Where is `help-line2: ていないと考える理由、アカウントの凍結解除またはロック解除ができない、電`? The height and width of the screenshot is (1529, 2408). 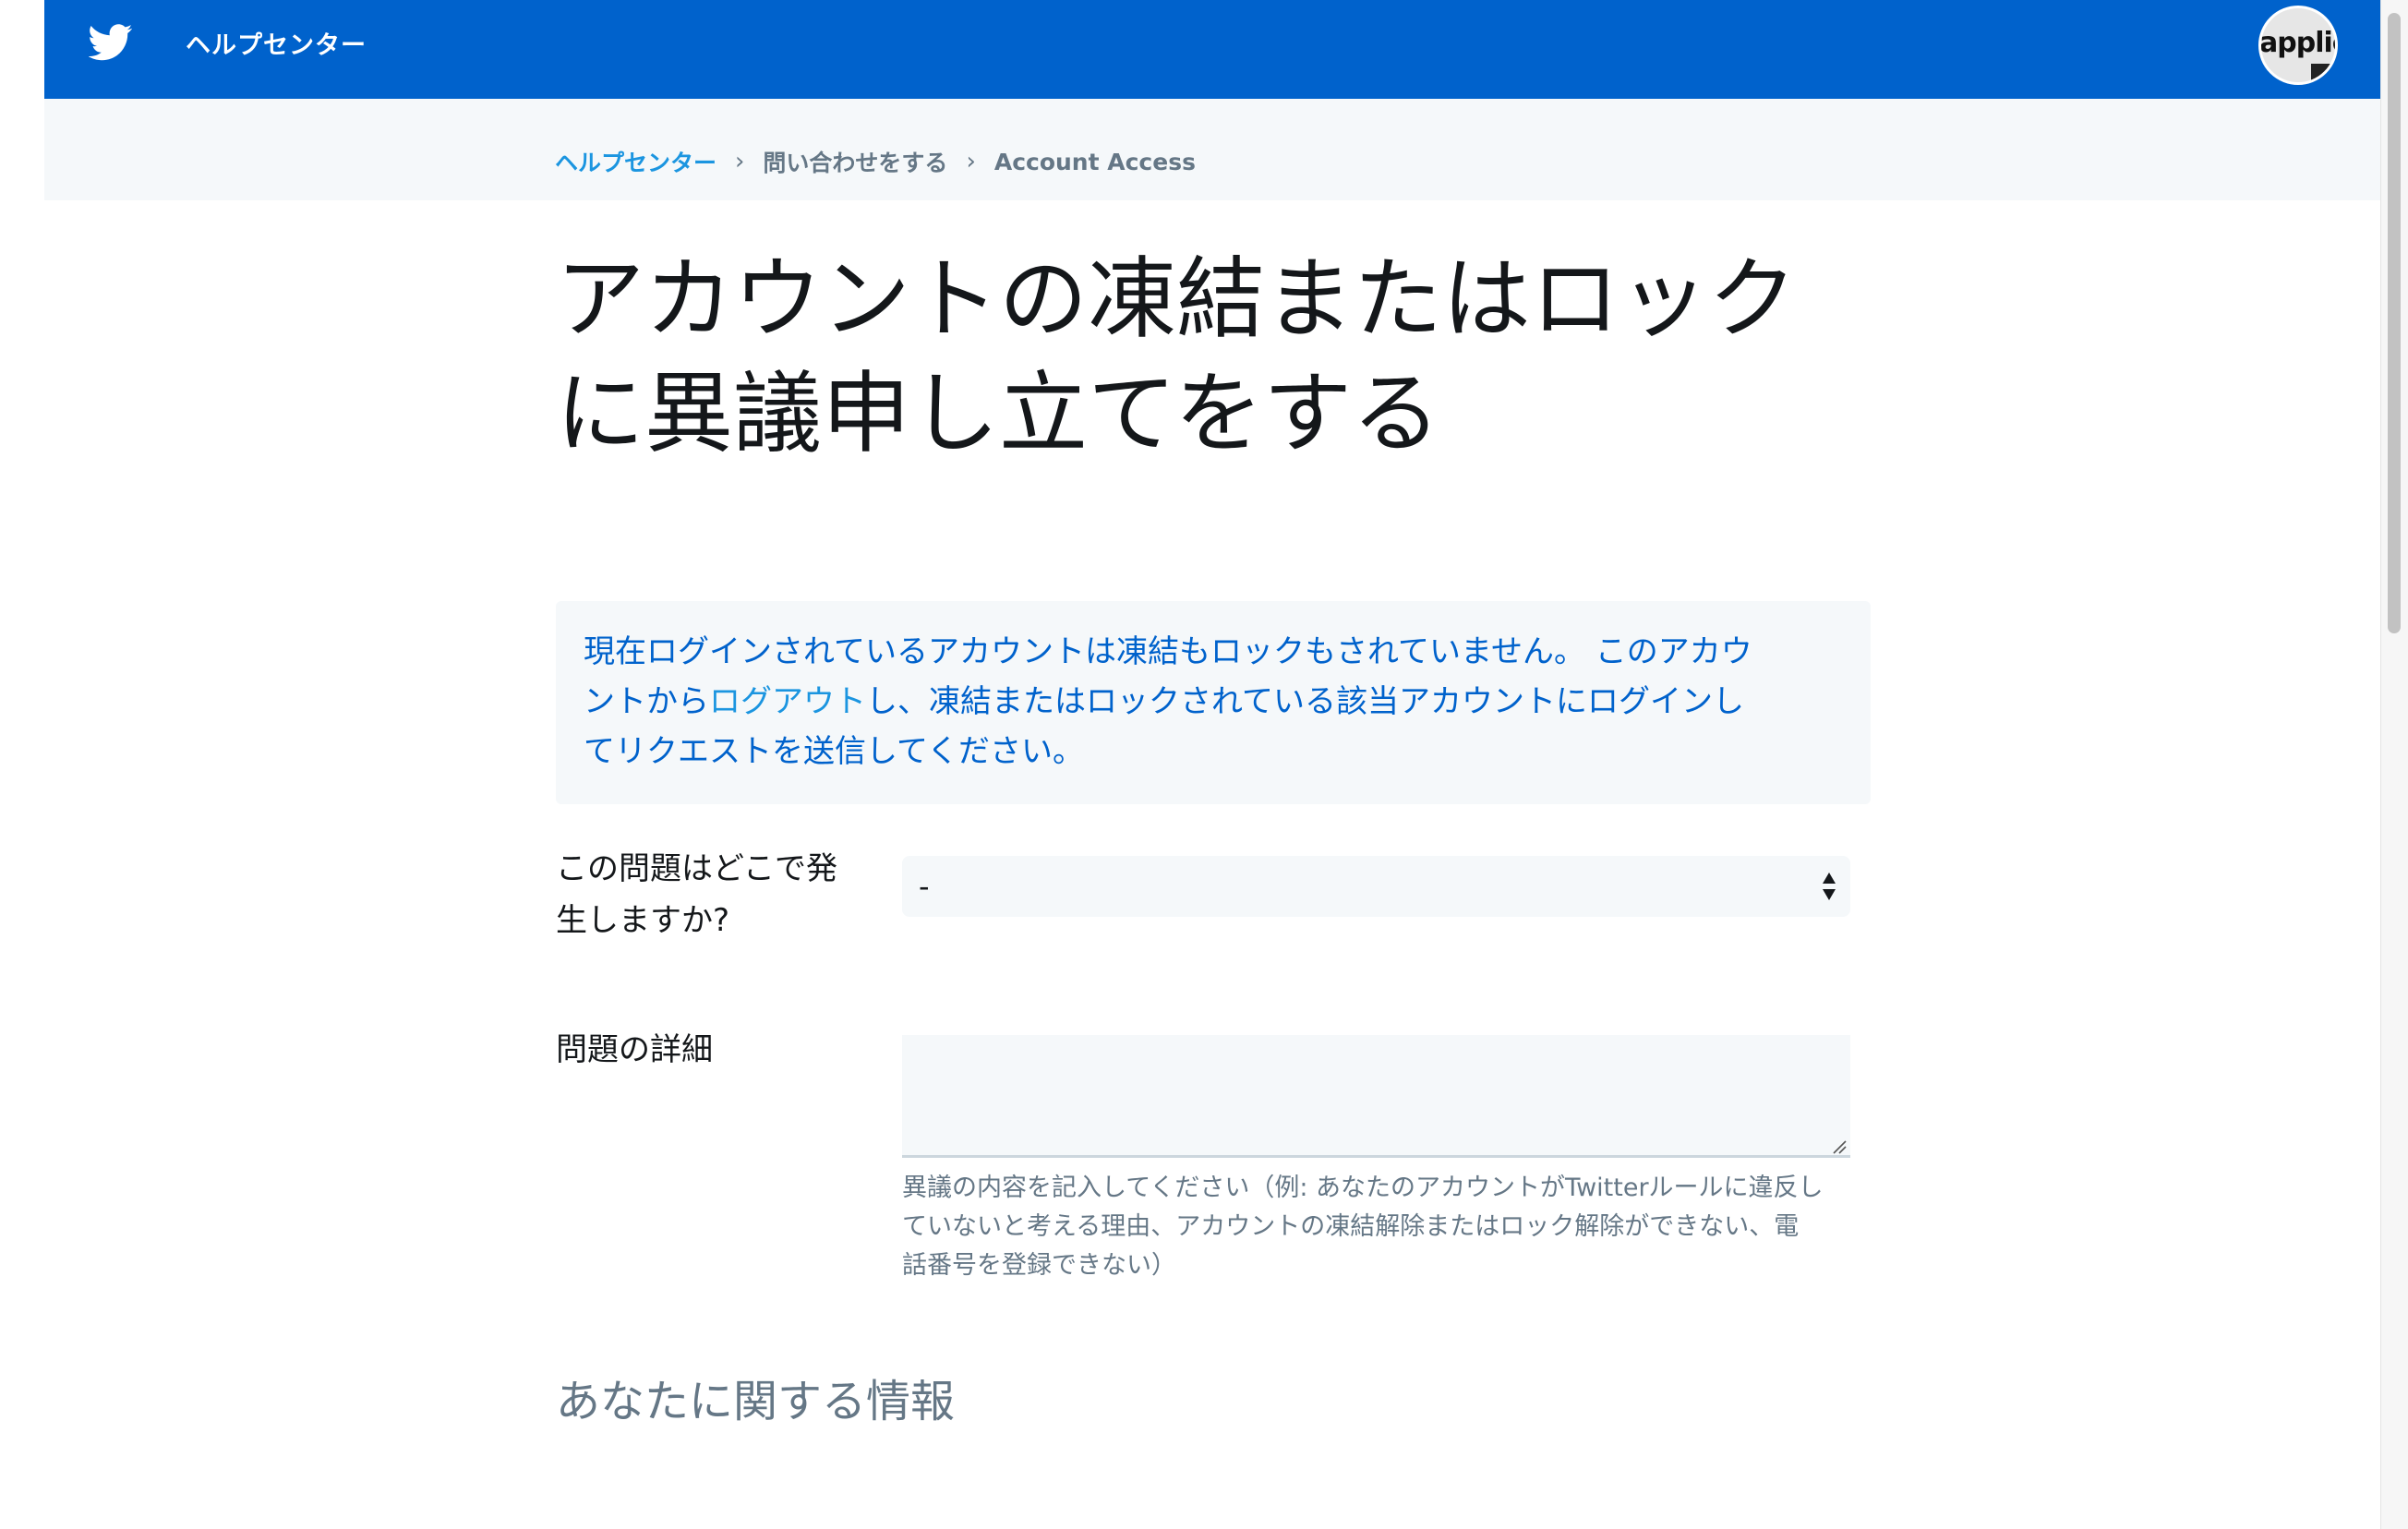 help-line2: ていないと考える理由、アカウントの凍結解除またはロック解除ができない、電 is located at coordinates (1351, 1227).